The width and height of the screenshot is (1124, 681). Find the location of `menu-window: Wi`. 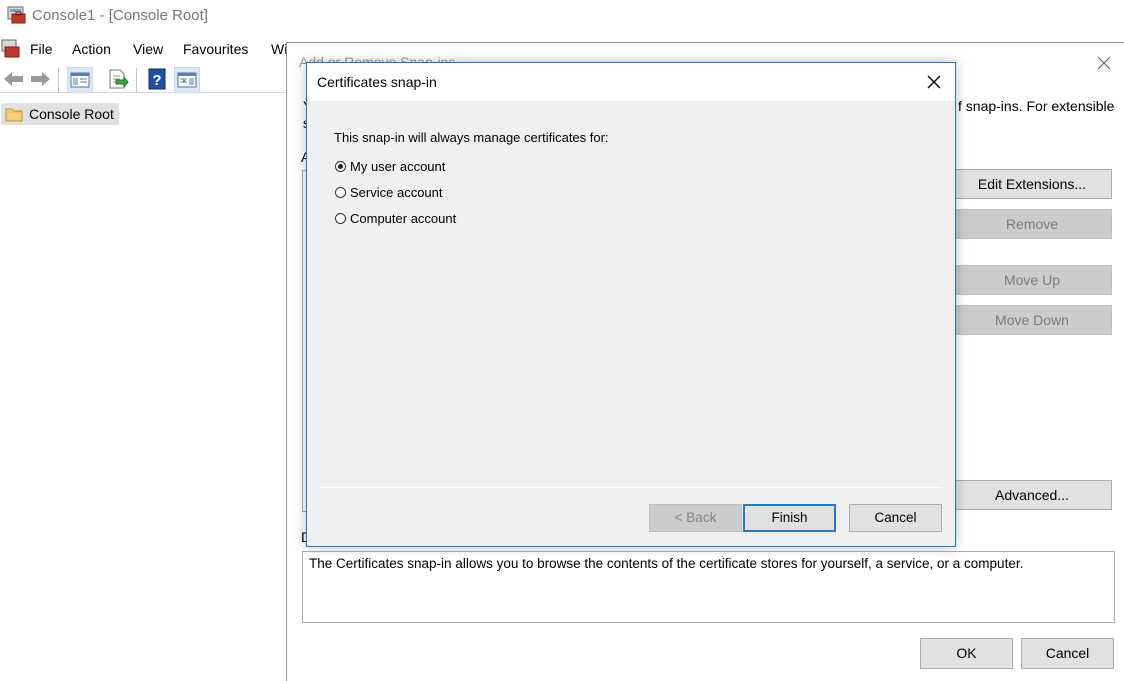

menu-window: Wi is located at coordinates (279, 49).